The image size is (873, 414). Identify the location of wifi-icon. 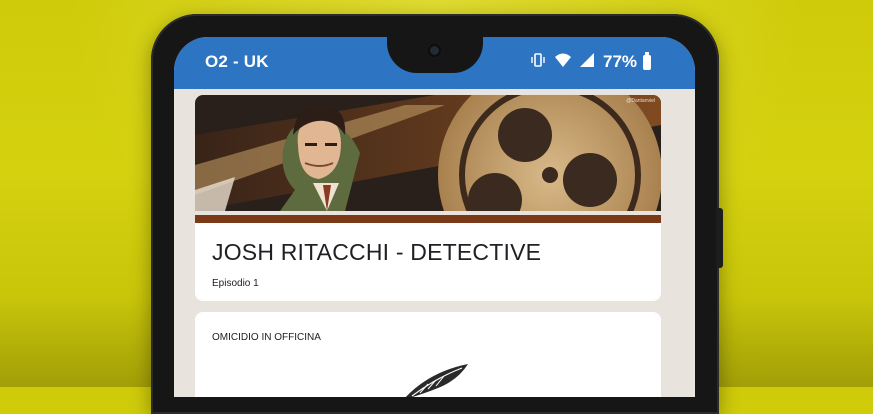
(563, 62).